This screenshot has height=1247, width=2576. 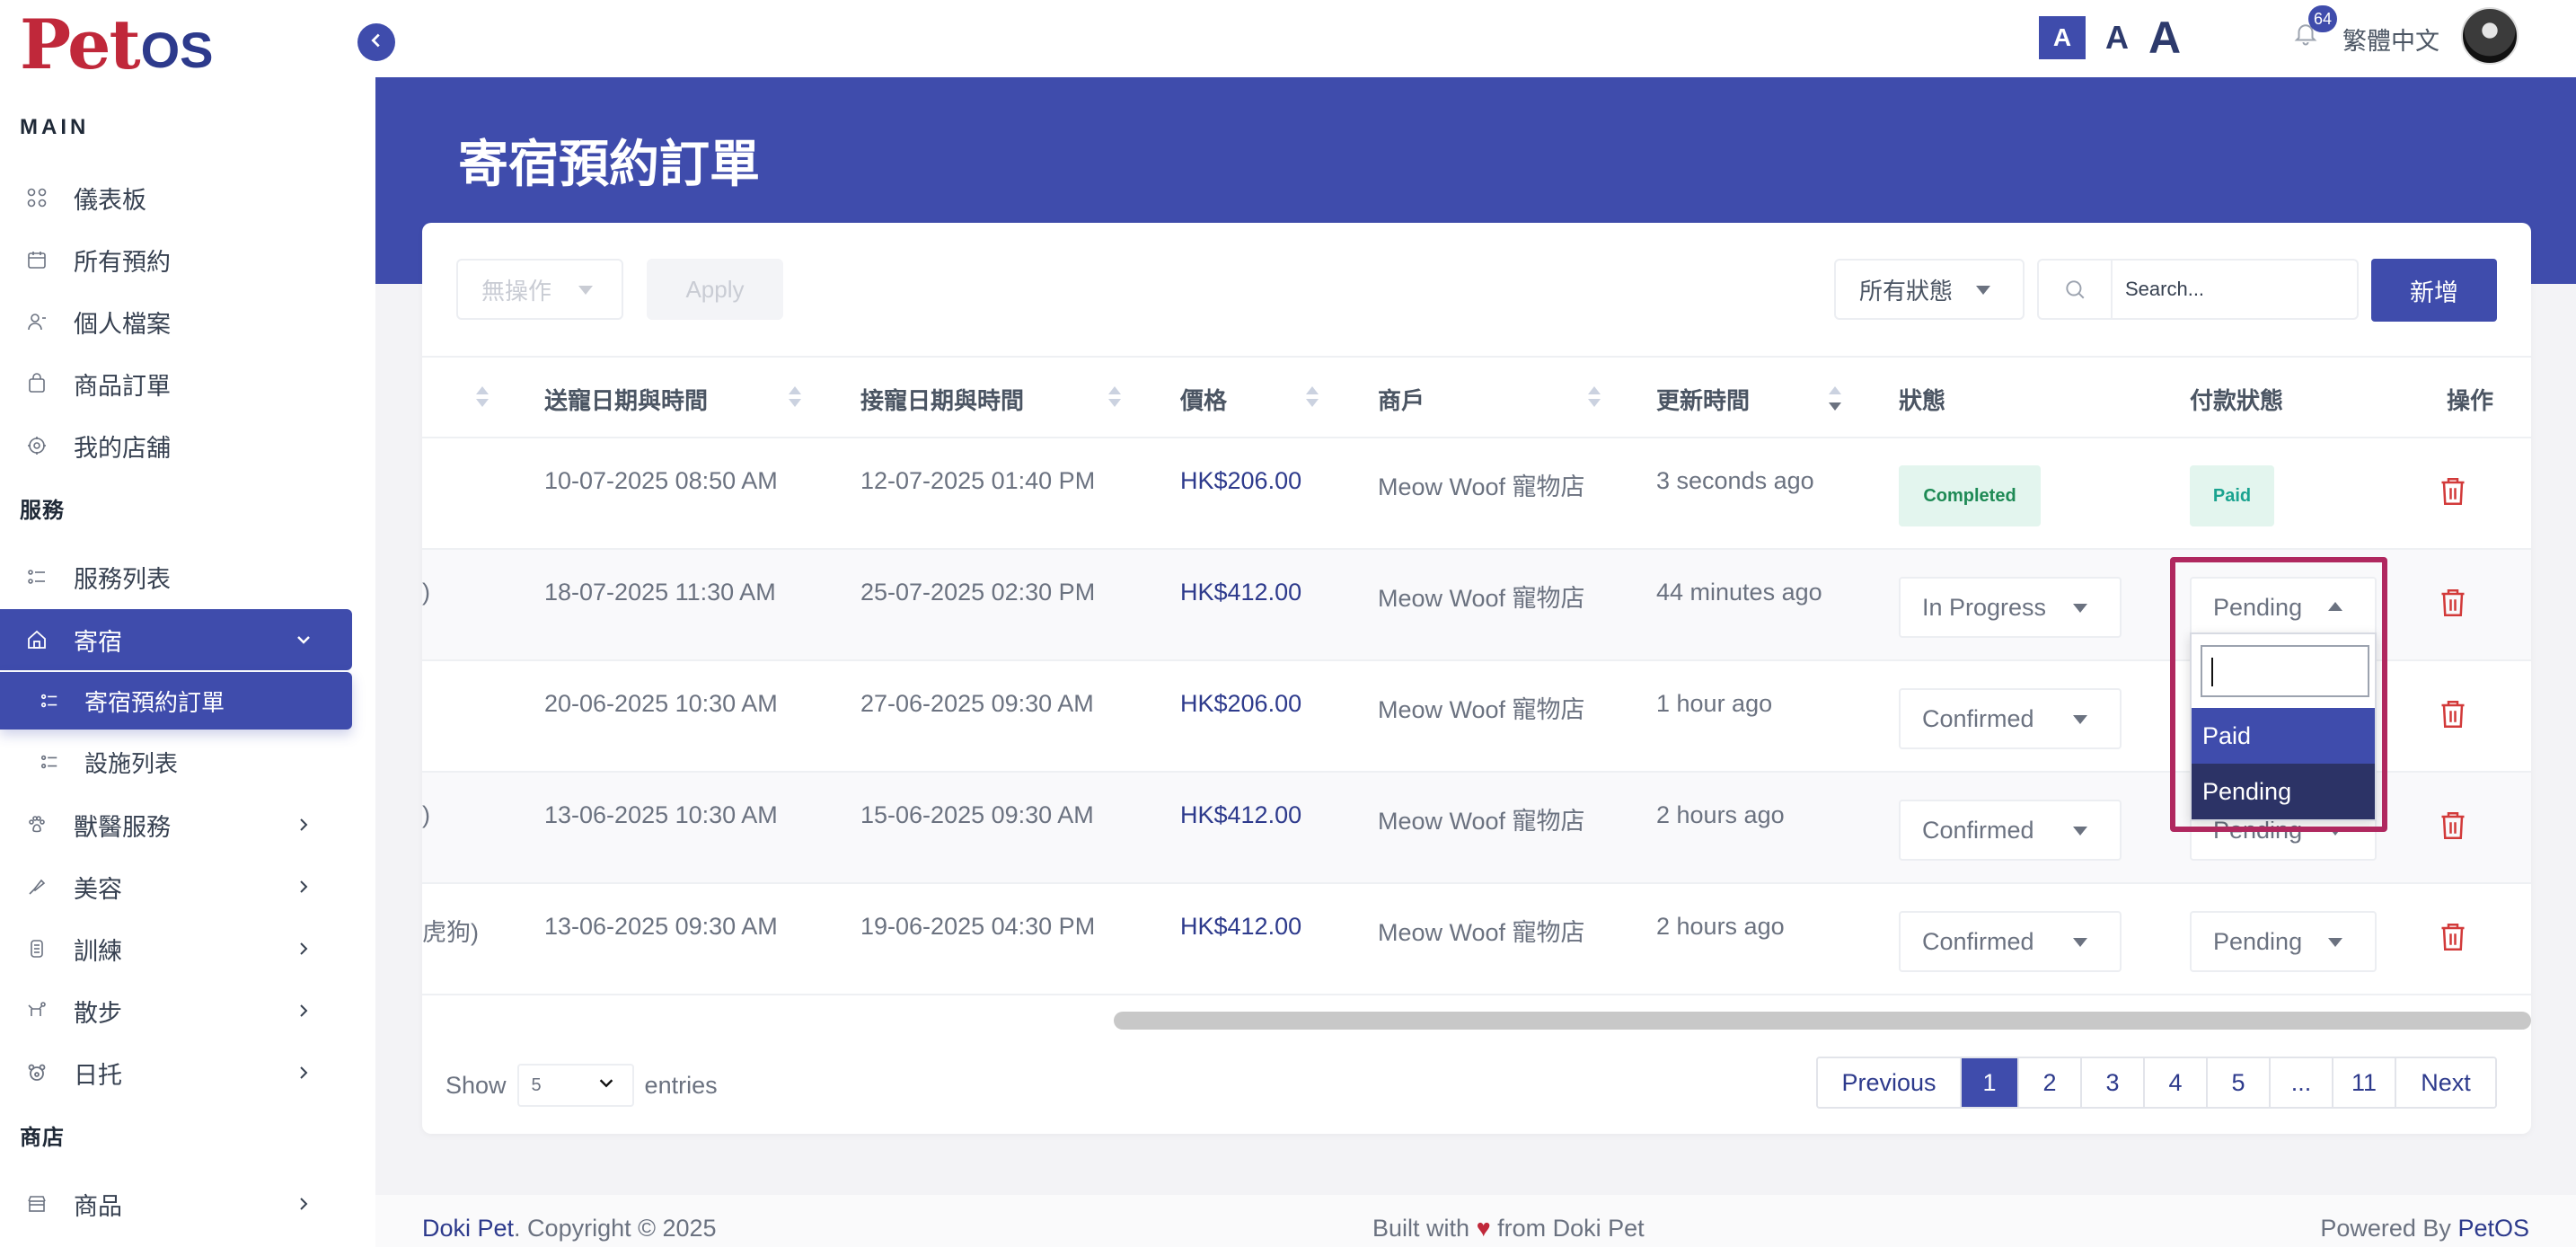 I want to click on store-icon, so click(x=37, y=446).